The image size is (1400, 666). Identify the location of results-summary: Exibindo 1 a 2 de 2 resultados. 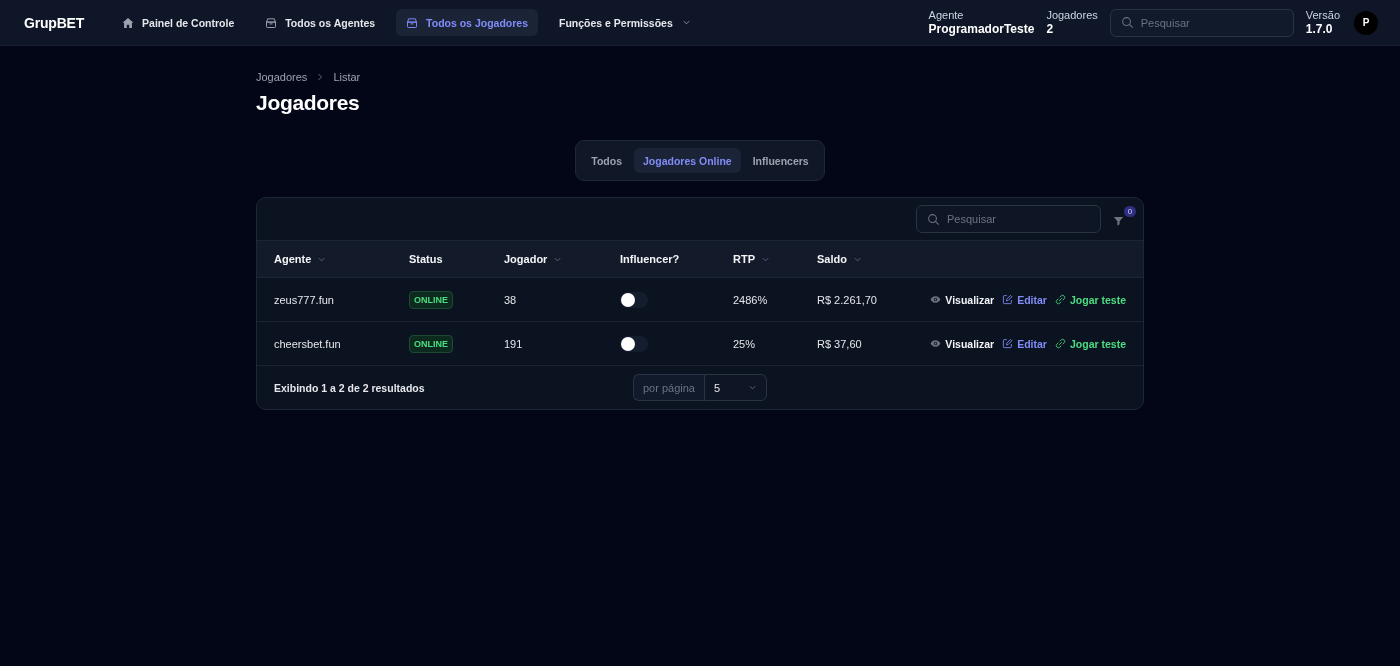
(349, 387).